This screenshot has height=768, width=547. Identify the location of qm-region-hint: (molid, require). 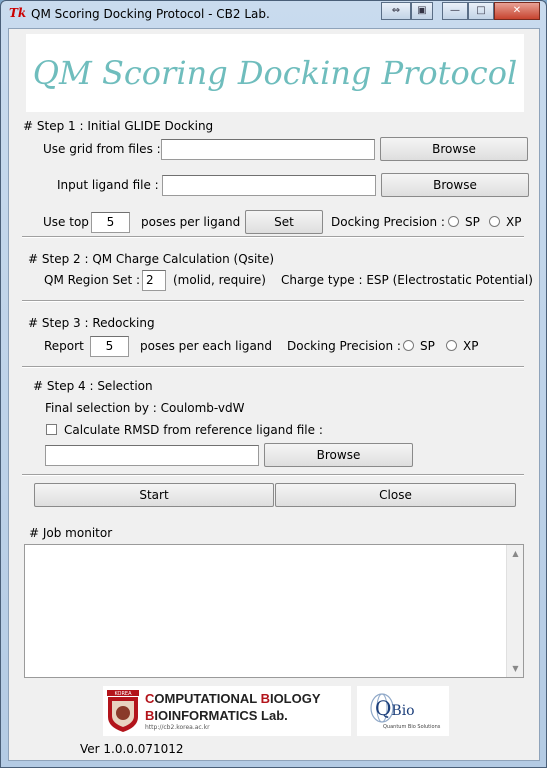
(219, 280).